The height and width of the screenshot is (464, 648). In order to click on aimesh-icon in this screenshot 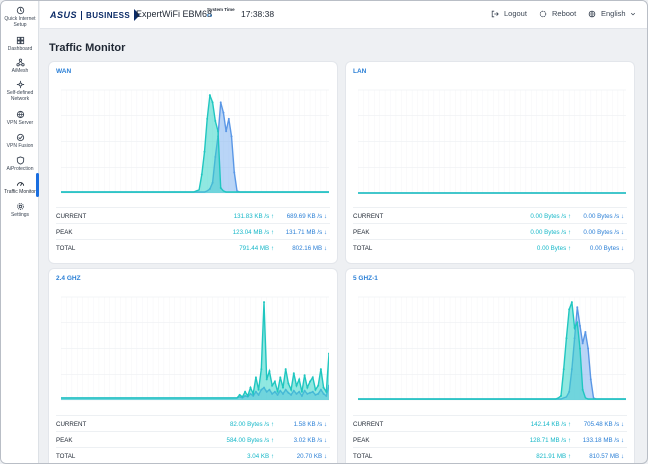, I will do `click(20, 62)`.